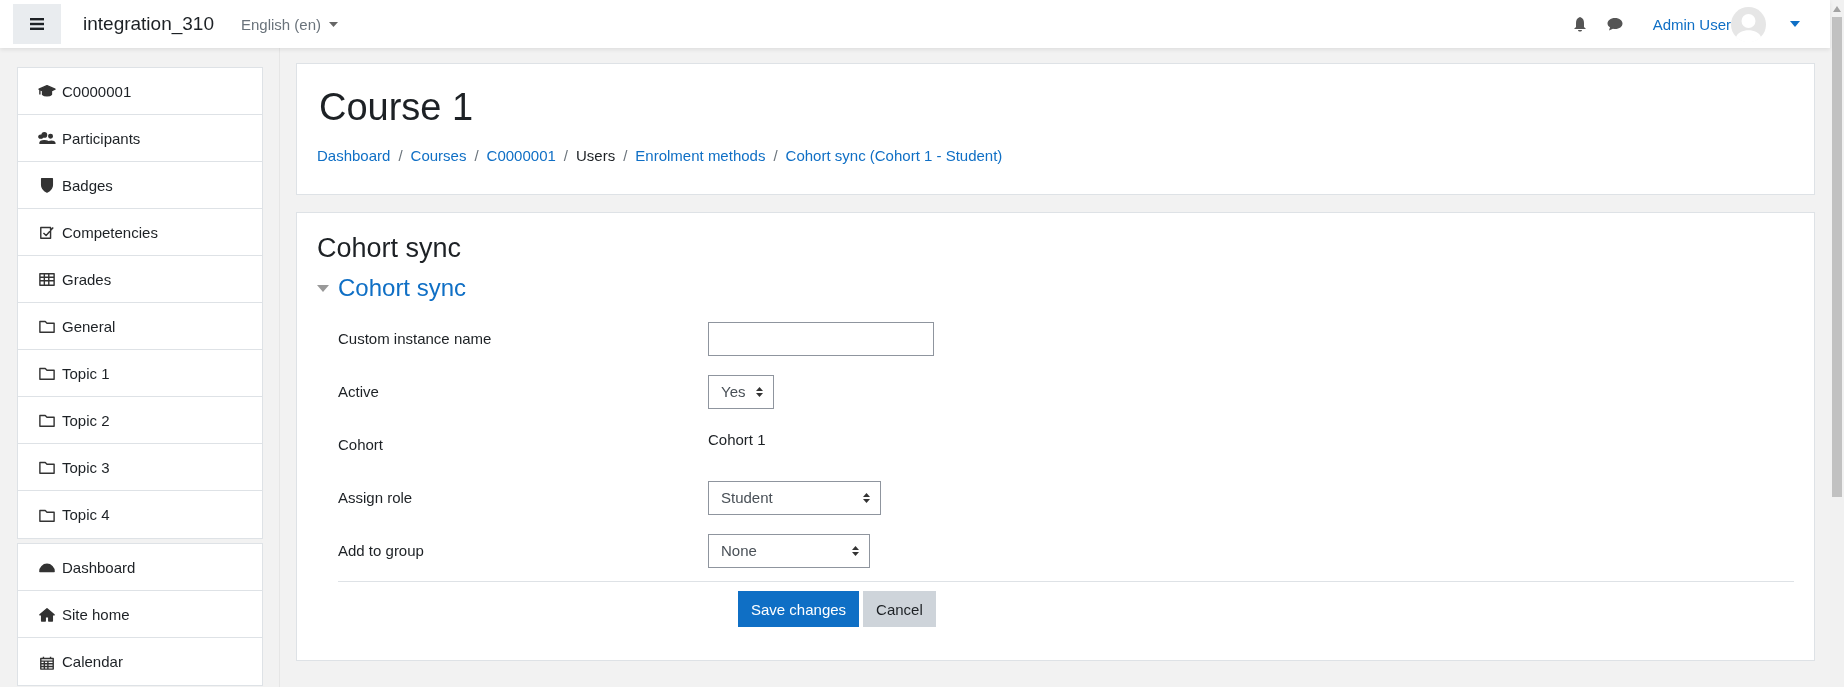 The image size is (1844, 687). I want to click on text-input, so click(821, 338).